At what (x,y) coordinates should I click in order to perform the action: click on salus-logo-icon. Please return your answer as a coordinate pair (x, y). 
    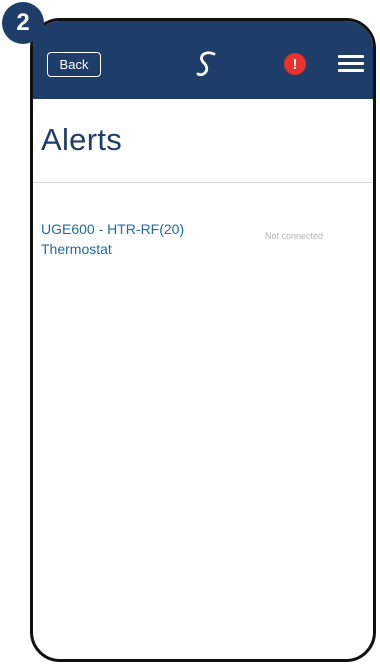
    Looking at the image, I should click on (207, 64).